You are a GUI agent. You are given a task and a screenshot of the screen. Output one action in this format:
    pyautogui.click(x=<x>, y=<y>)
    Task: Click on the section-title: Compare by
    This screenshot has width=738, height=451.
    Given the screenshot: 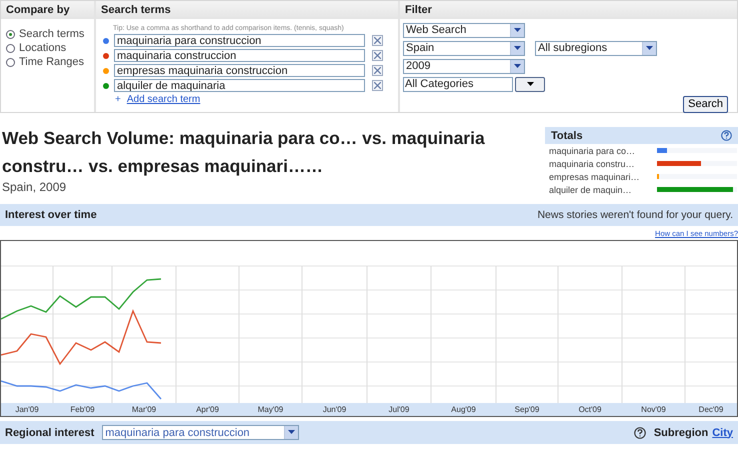 What is the action you would take?
    pyautogui.click(x=47, y=10)
    